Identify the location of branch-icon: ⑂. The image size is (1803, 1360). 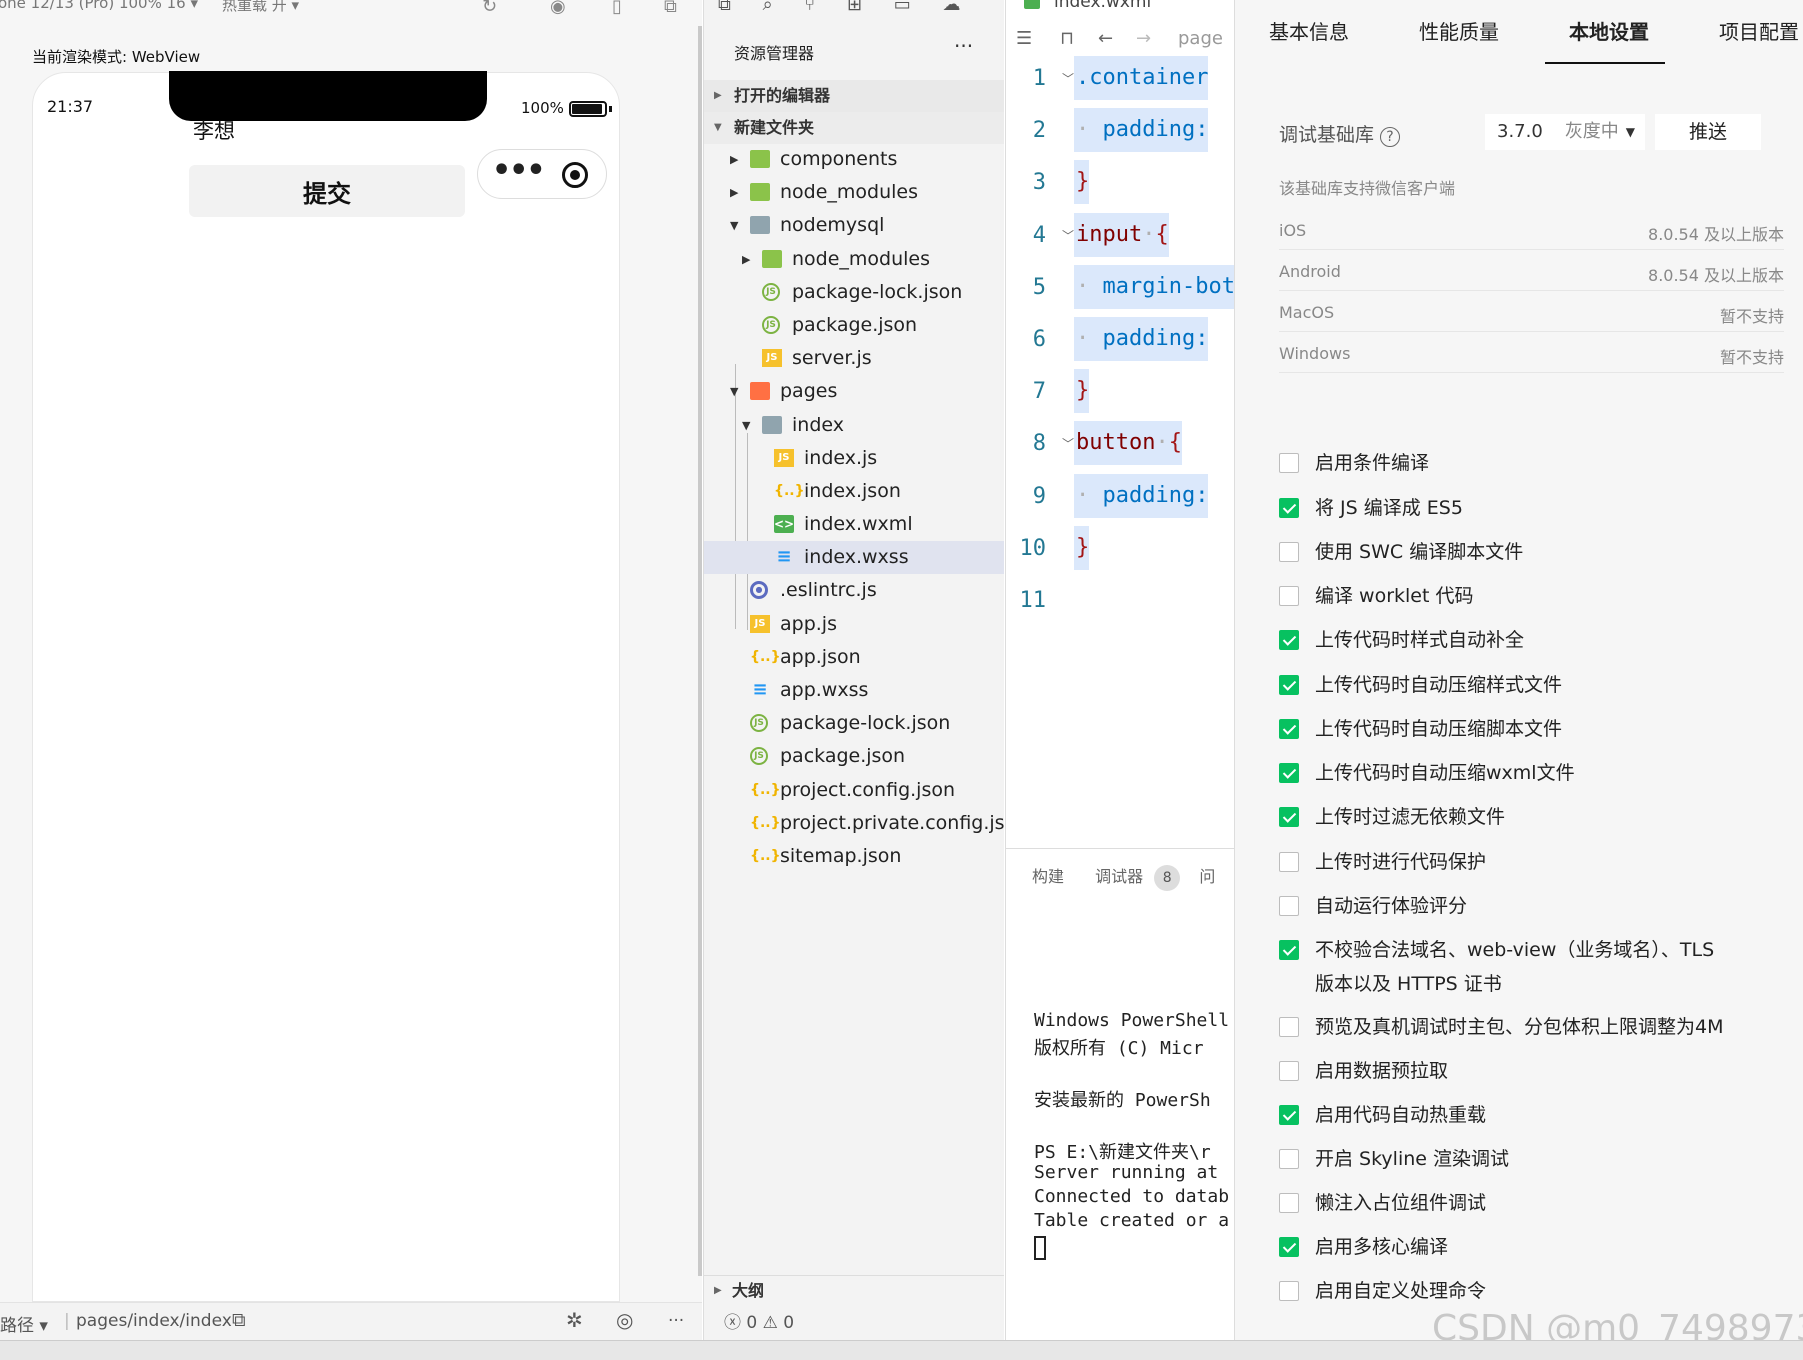
(809, 7).